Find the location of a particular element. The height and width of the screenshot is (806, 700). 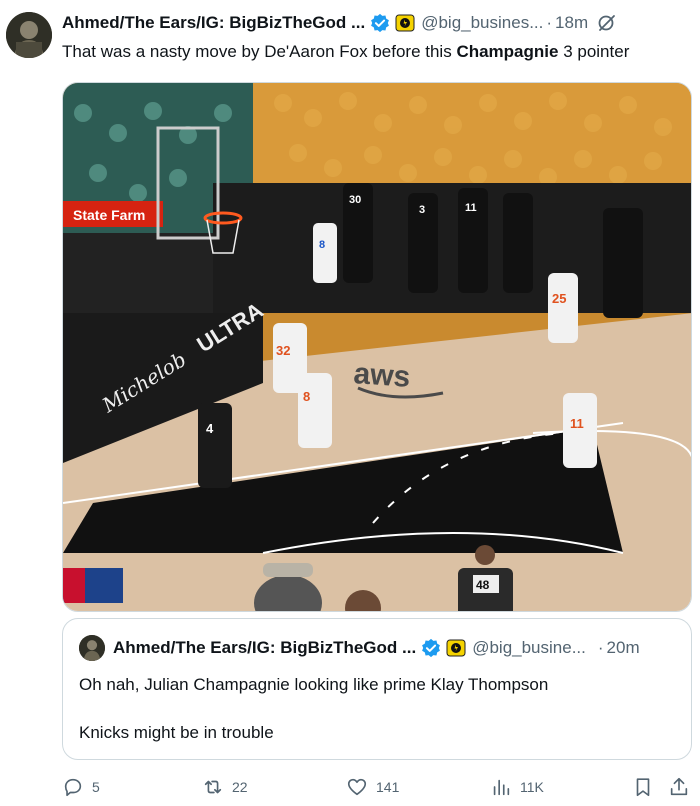

player-number: 11 is located at coordinates (577, 423).